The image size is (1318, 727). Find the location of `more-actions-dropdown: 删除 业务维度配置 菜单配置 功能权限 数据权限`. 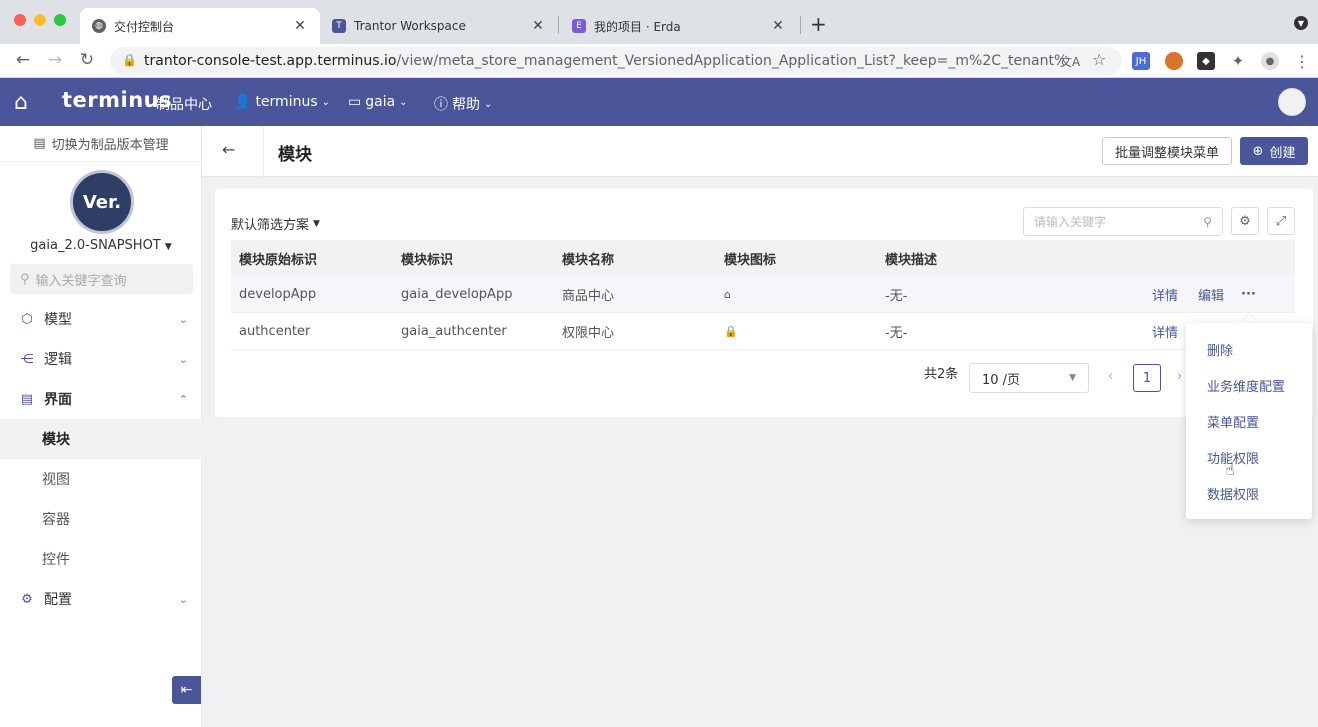

more-actions-dropdown: 删除 业务维度配置 菜单配置 功能权限 数据权限 is located at coordinates (1249, 421).